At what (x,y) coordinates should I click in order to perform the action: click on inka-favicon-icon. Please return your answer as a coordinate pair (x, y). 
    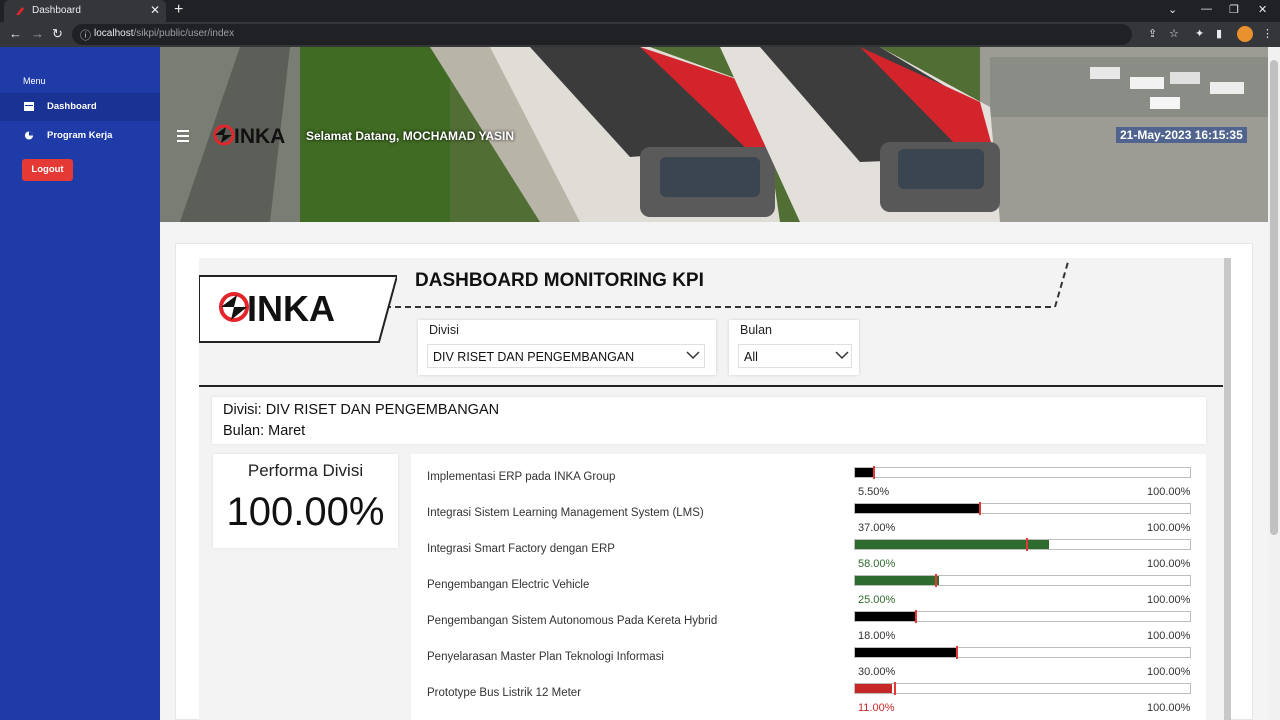
    Looking at the image, I should click on (20, 11).